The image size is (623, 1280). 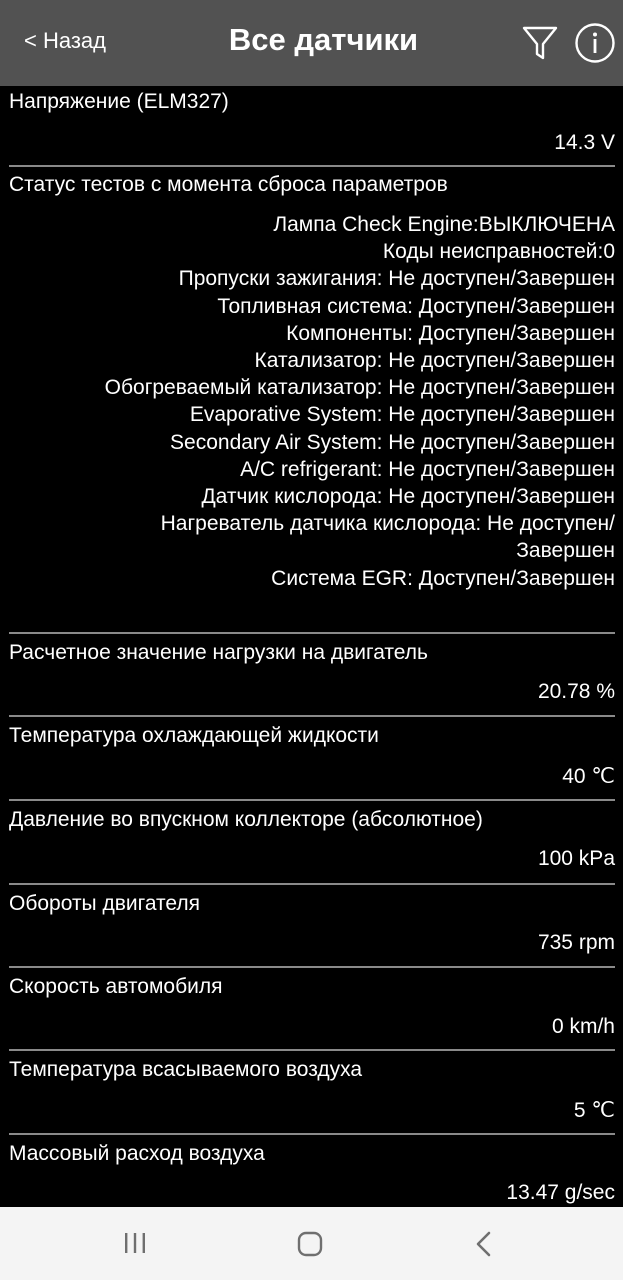 I want to click on sensor-label: Температура охлаждающей жидкости, so click(x=194, y=735).